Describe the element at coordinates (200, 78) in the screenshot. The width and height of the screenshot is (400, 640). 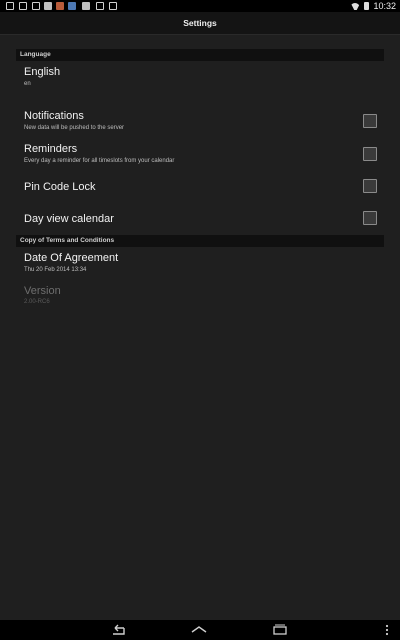
I see `language-preference: English en` at that location.